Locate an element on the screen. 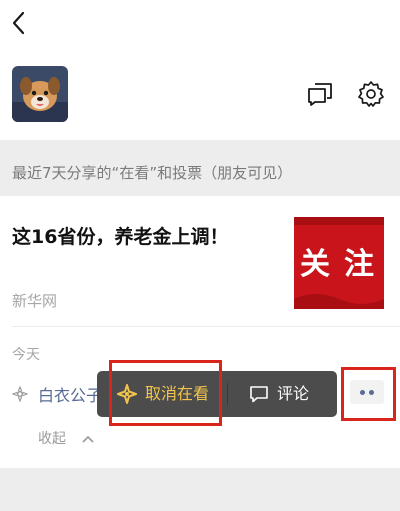 The height and width of the screenshot is (511, 400). article-source: 新华网 is located at coordinates (35, 301).